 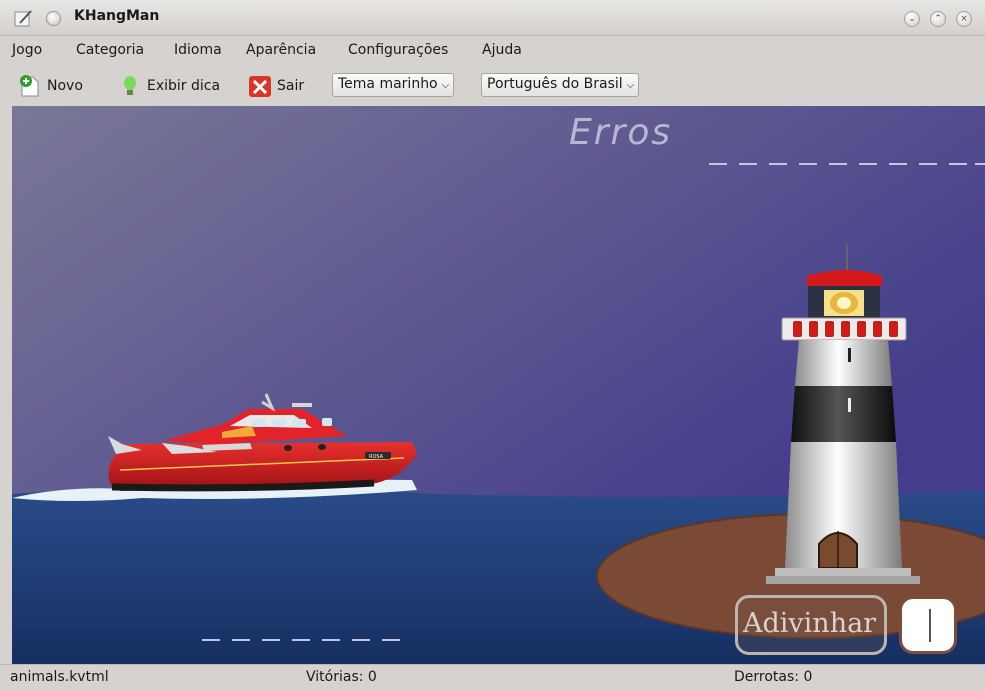 I want to click on guess-button: Adivinhar, so click(x=811, y=625).